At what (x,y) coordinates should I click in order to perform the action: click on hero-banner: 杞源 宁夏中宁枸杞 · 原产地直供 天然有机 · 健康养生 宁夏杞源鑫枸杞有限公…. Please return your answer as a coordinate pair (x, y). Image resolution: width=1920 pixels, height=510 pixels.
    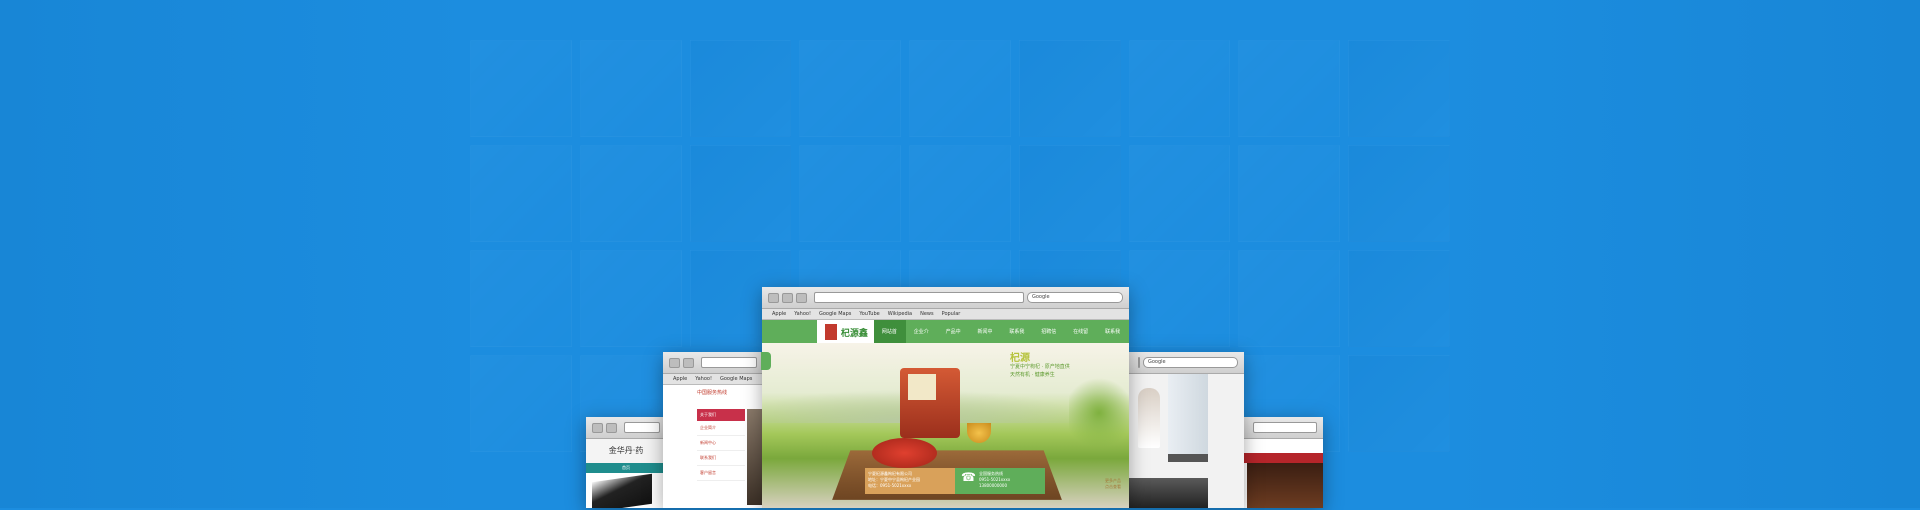
    Looking at the image, I should click on (945, 425).